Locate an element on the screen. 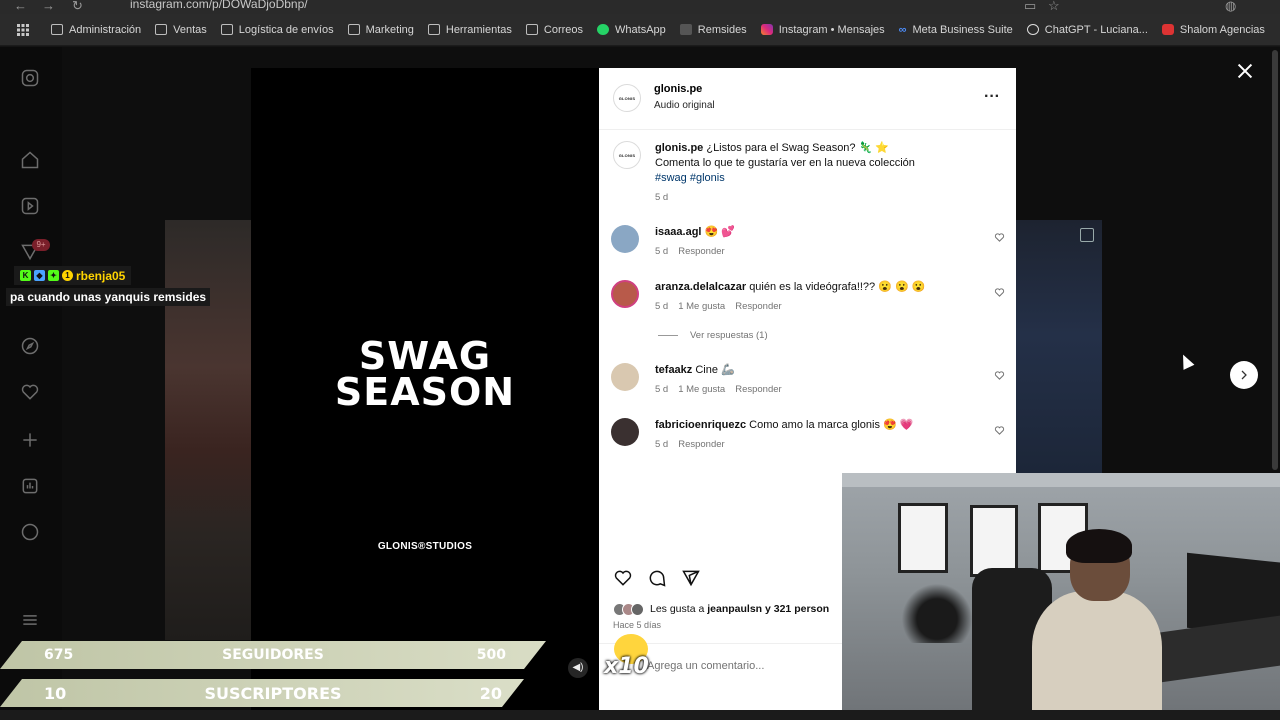 The width and height of the screenshot is (1280, 720). like-icon is located at coordinates (623, 578).